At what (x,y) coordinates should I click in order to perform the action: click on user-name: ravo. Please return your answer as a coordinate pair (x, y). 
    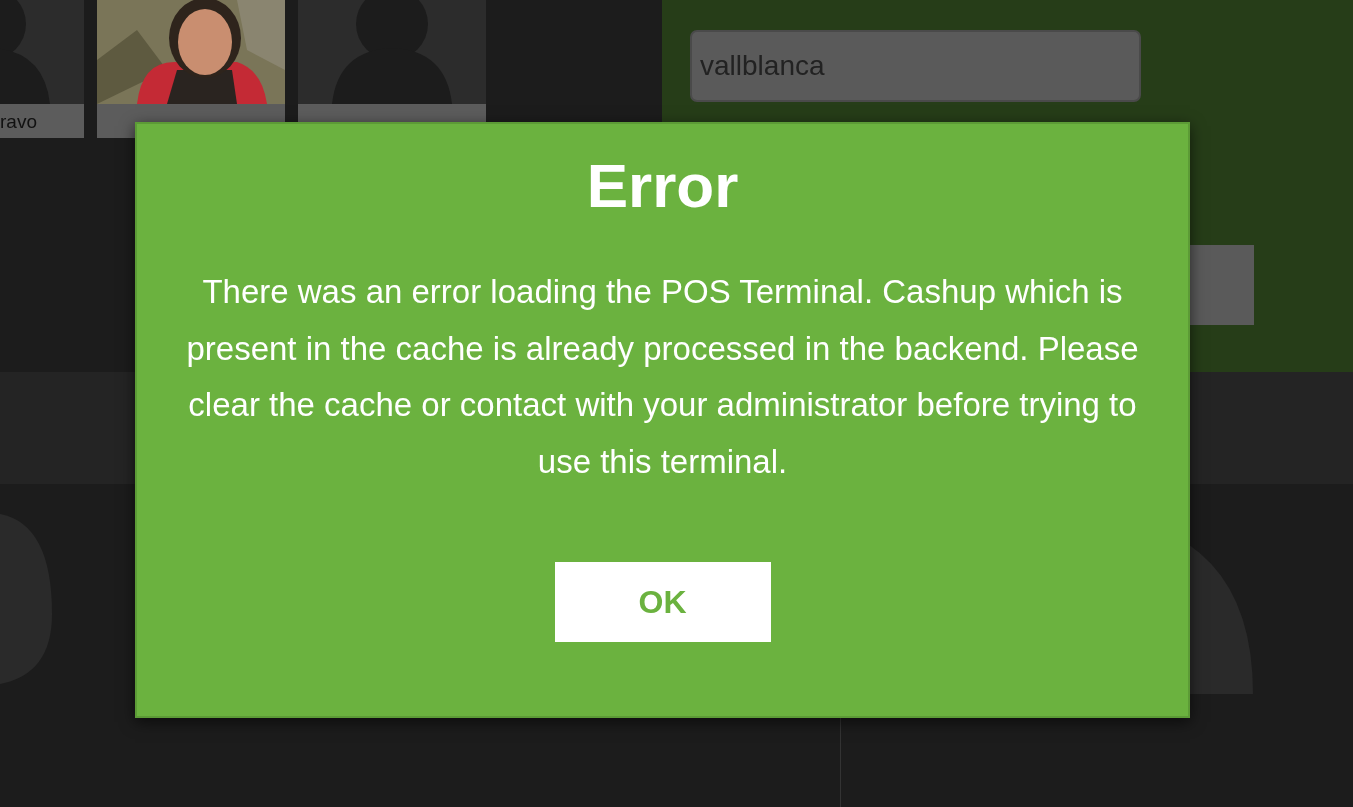
    Looking at the image, I should click on (42, 121).